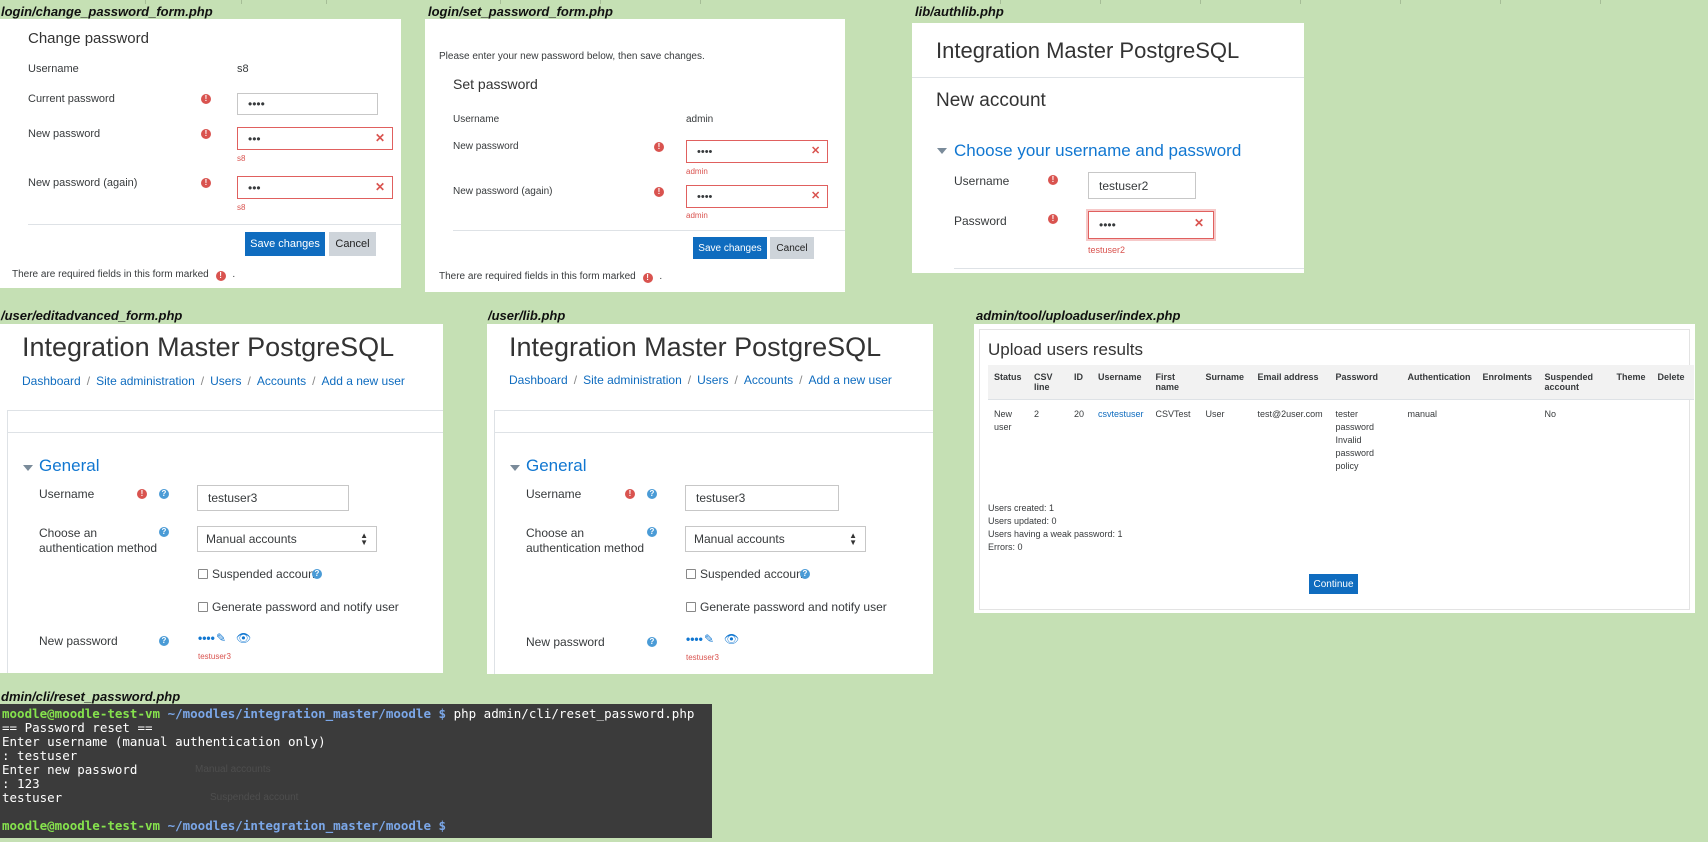 This screenshot has height=842, width=1708. I want to click on new-password-again-input: •••, so click(315, 187).